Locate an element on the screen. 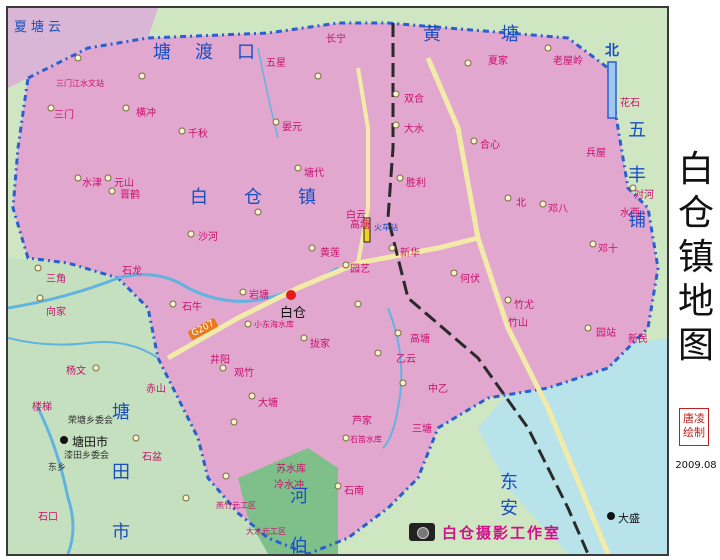  village-label: 对河 is located at coordinates (644, 195).